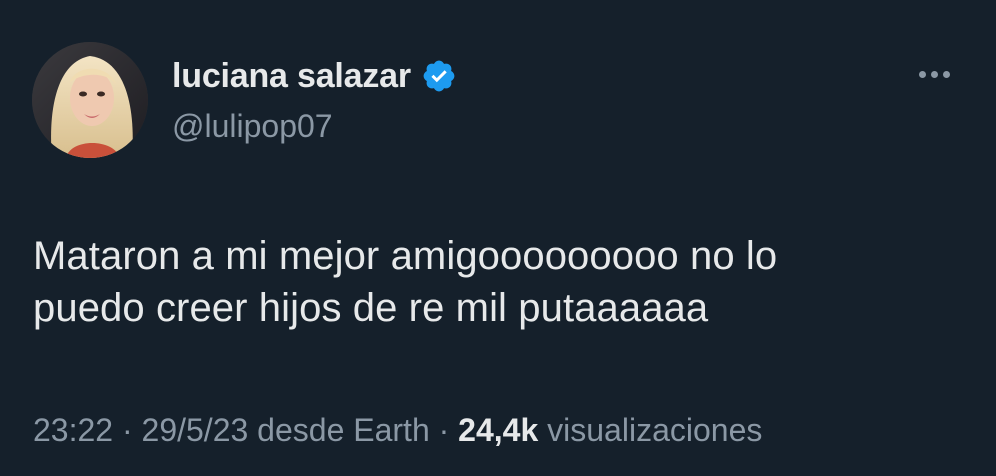  I want to click on views-count: 24,4k, so click(498, 430).